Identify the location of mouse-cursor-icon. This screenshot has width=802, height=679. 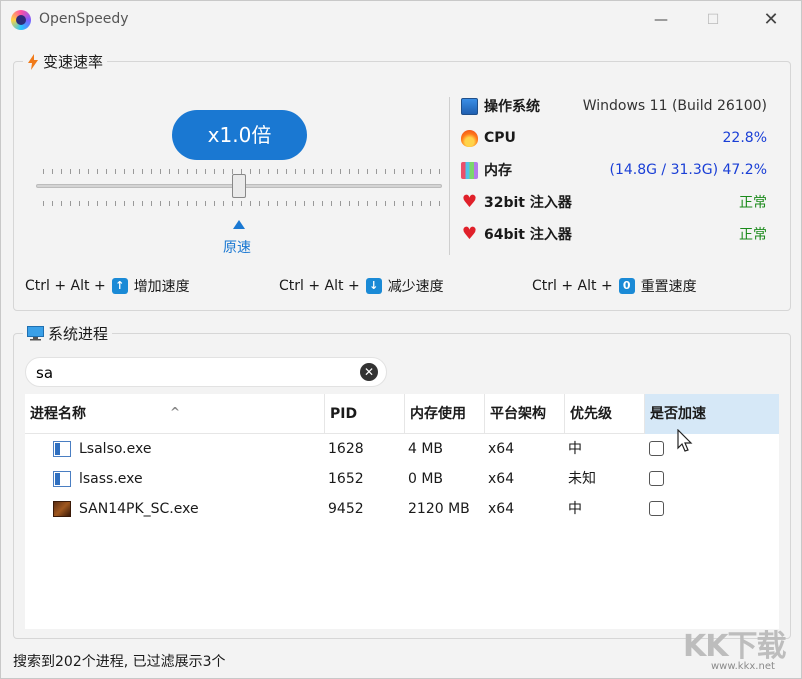
(685, 440).